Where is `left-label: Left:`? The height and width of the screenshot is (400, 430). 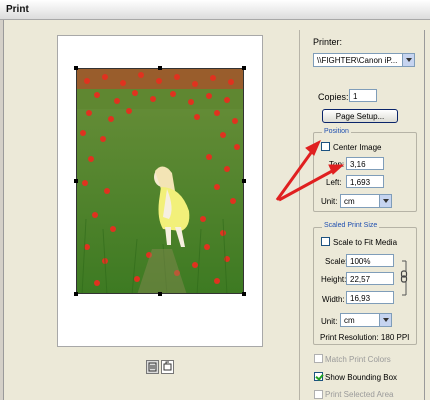 left-label: Left: is located at coordinates (334, 182).